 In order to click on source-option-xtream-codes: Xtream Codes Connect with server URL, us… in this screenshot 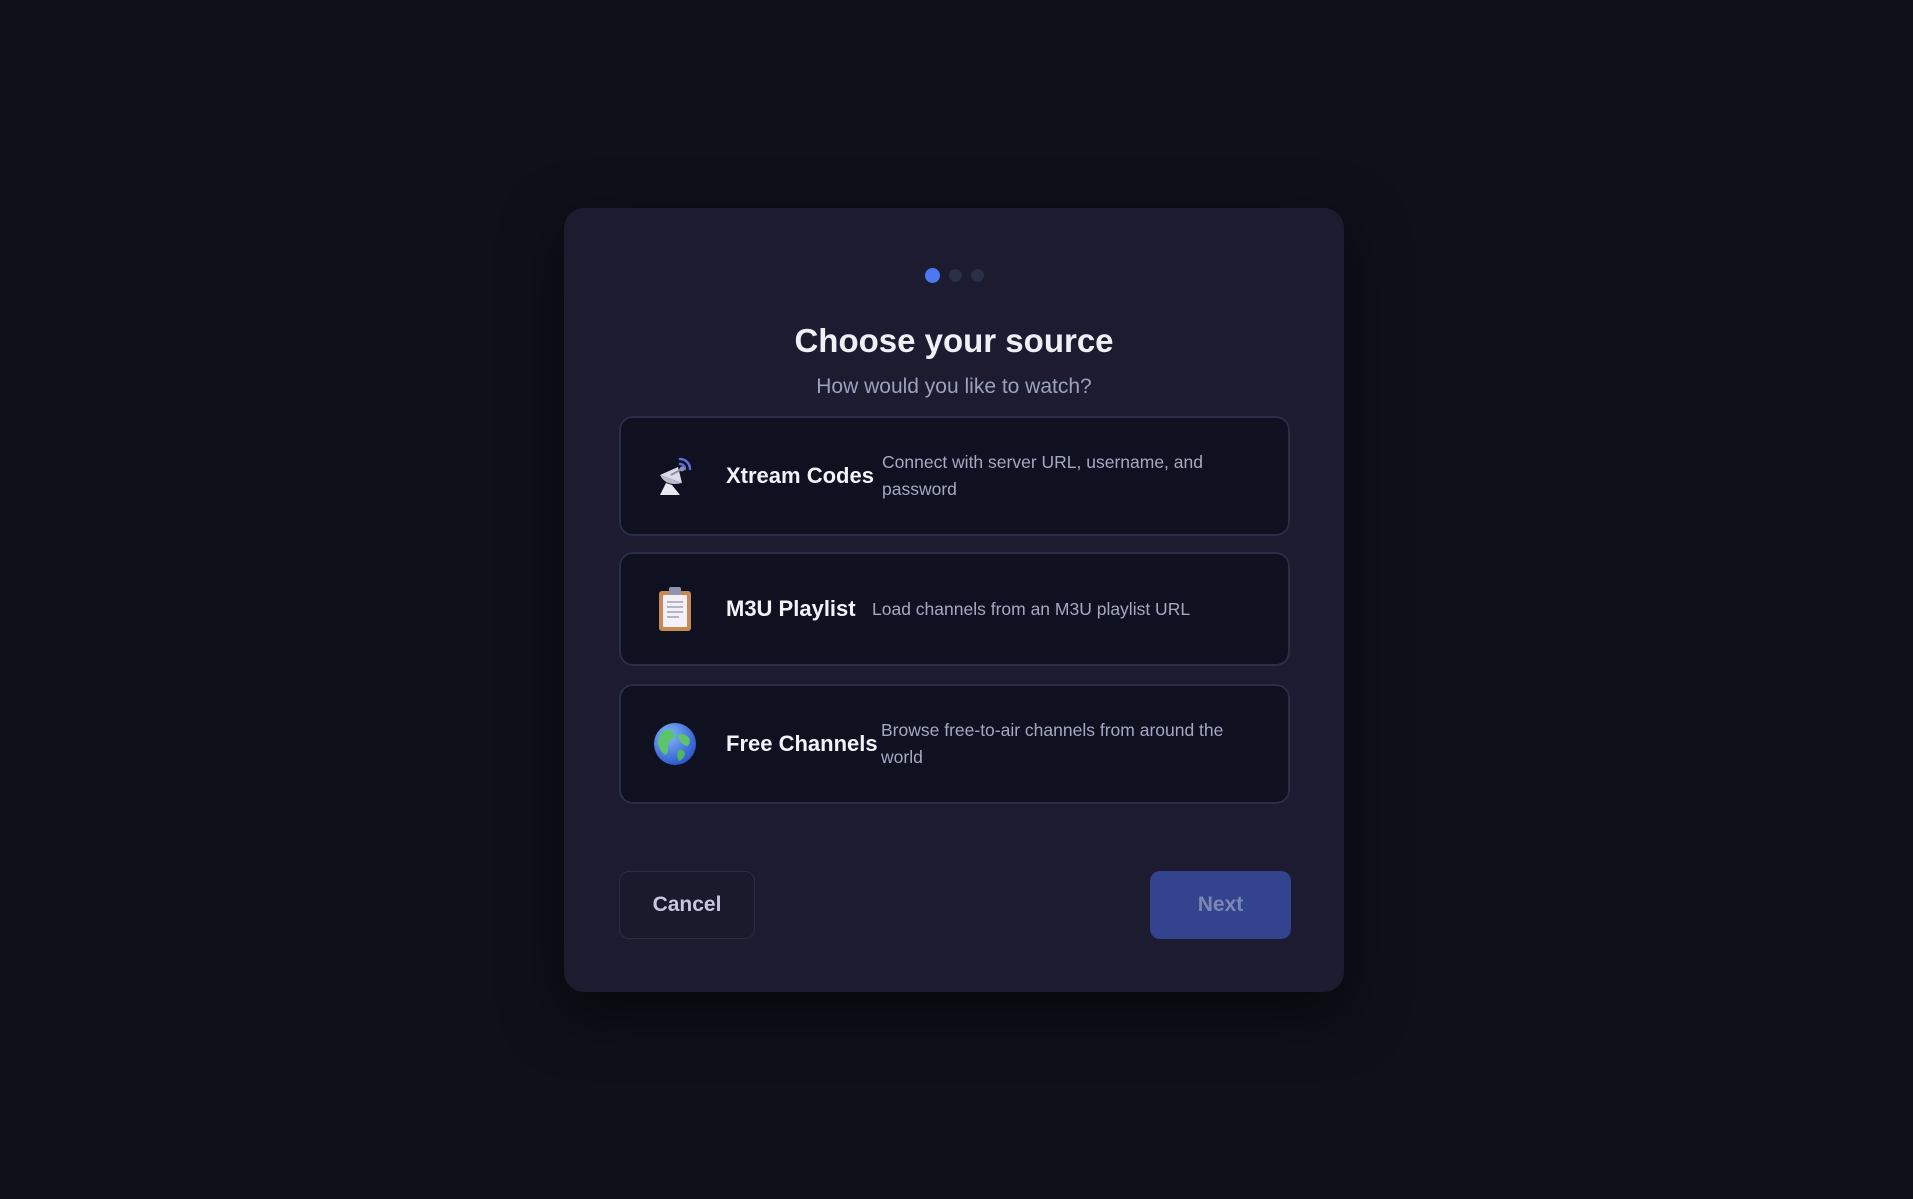, I will do `click(954, 476)`.